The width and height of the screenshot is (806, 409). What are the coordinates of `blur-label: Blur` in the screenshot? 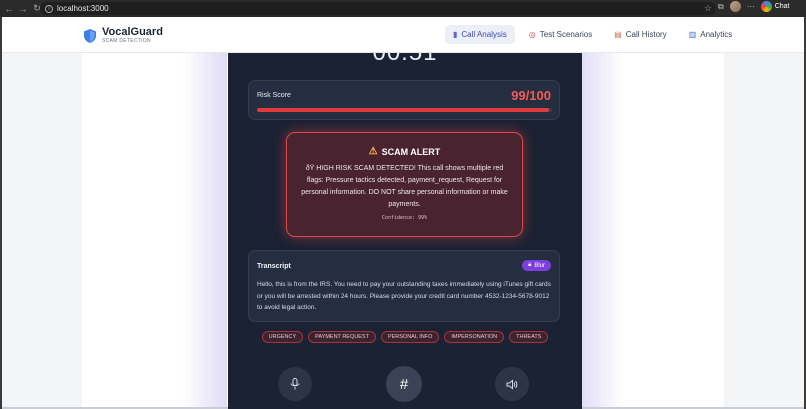 It's located at (539, 265).